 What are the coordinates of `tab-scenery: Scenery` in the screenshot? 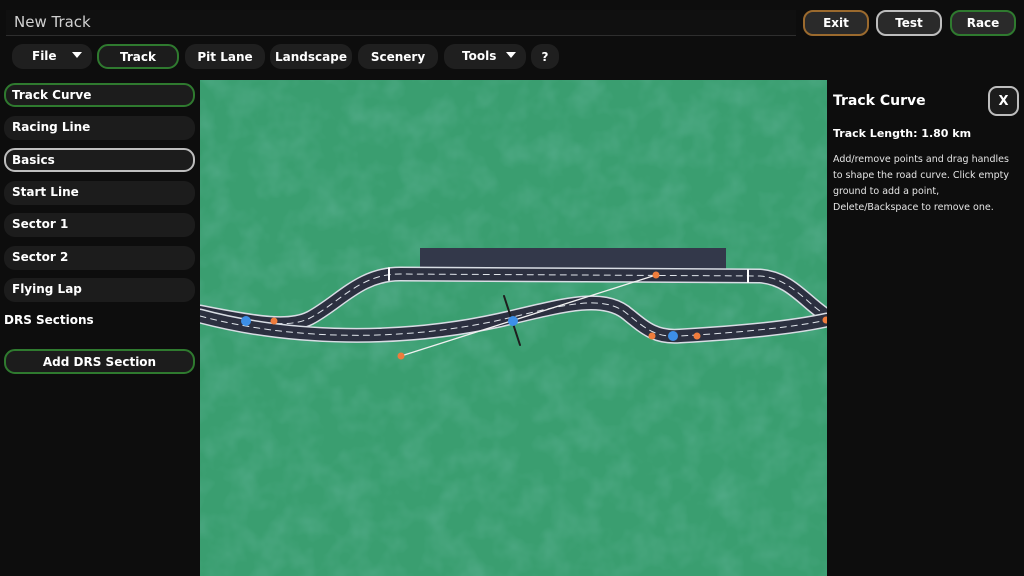 It's located at (398, 56).